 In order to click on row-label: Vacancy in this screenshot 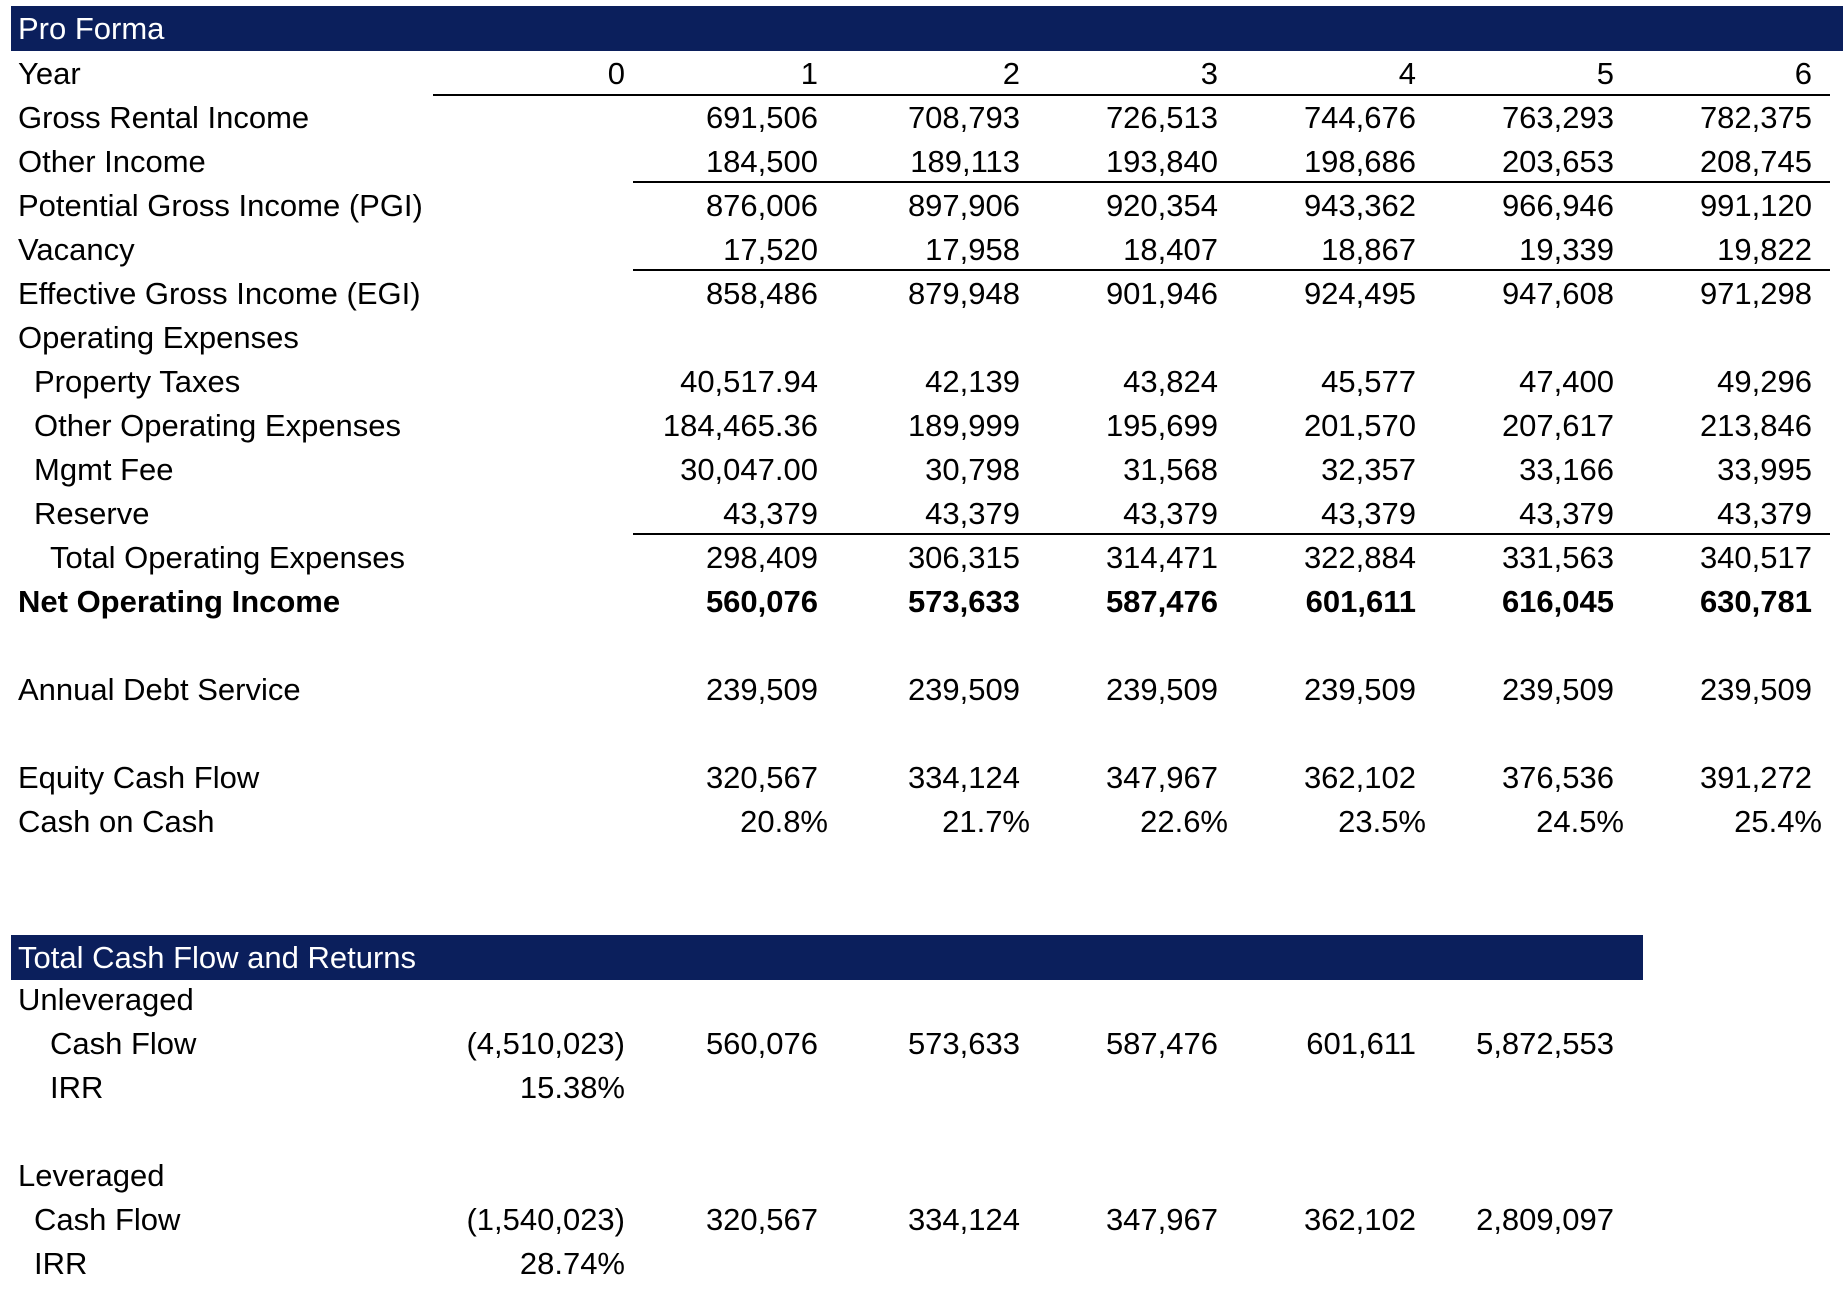, I will do `click(76, 249)`.